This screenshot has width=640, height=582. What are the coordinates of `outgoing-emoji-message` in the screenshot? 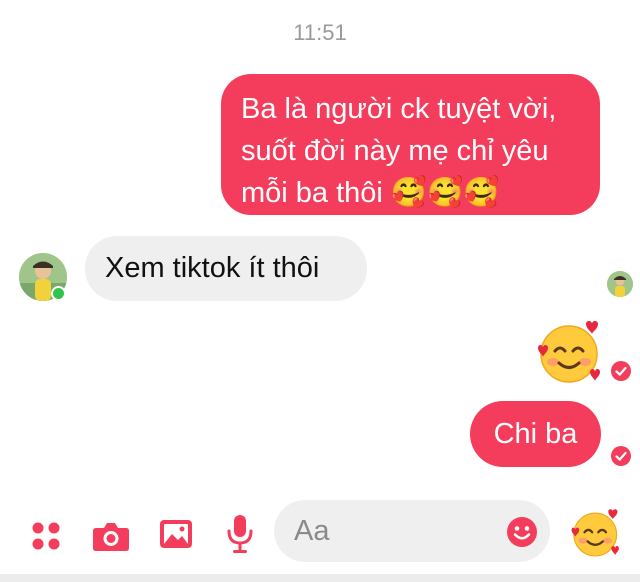 It's located at (570, 352).